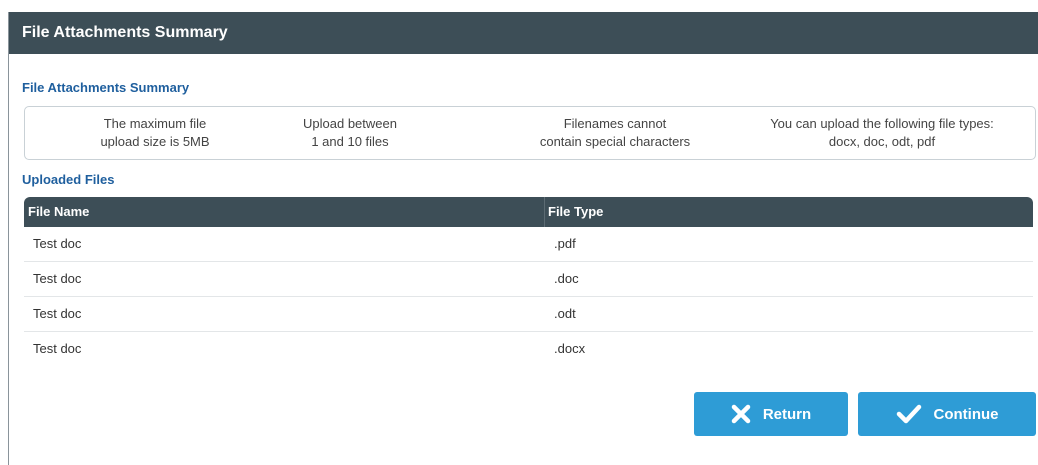 This screenshot has height=465, width=1038. What do you see at coordinates (566, 278) in the screenshot?
I see `file-type-cell: .doc` at bounding box center [566, 278].